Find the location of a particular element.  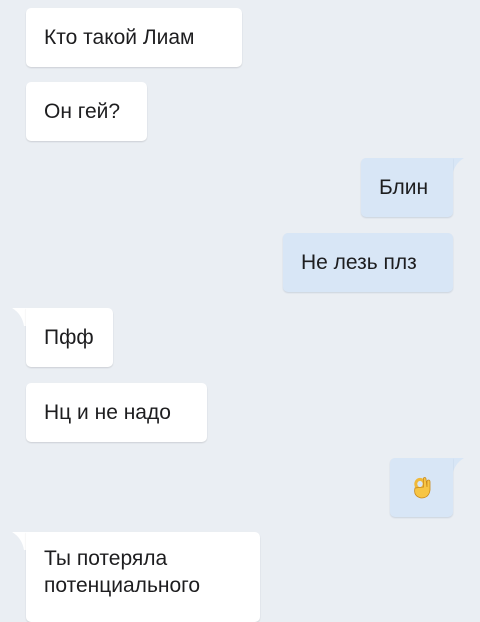

incoming-message: Кто такой Лиам is located at coordinates (134, 37).